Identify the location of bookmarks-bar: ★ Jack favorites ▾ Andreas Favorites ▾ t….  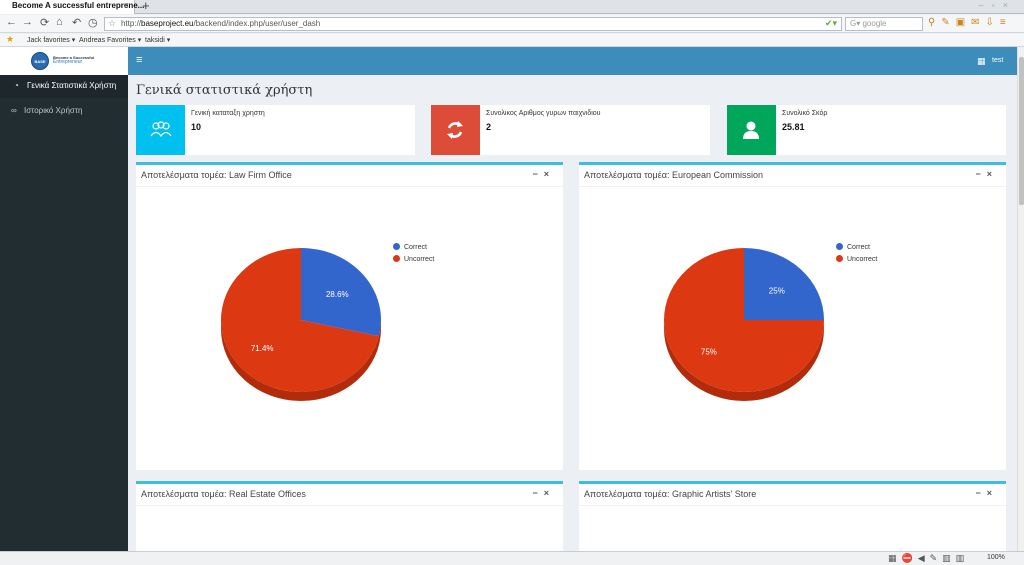
(512, 40).